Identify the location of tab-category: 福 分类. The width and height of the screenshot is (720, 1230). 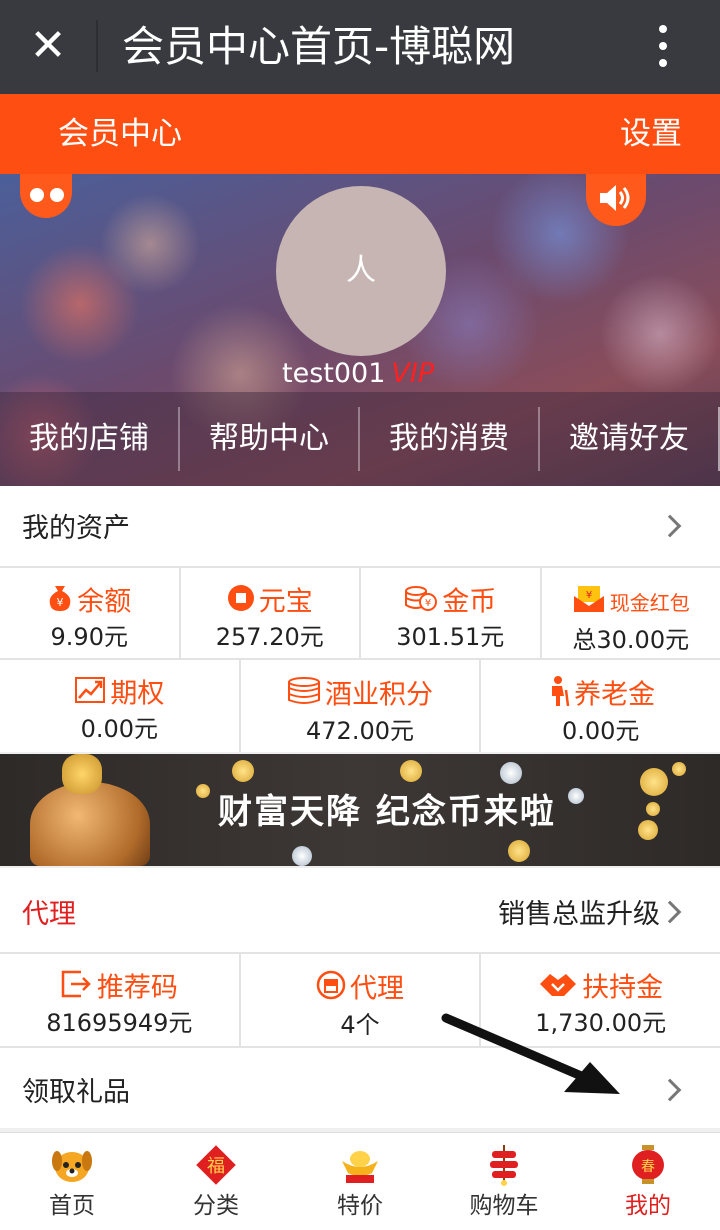
(216, 1181).